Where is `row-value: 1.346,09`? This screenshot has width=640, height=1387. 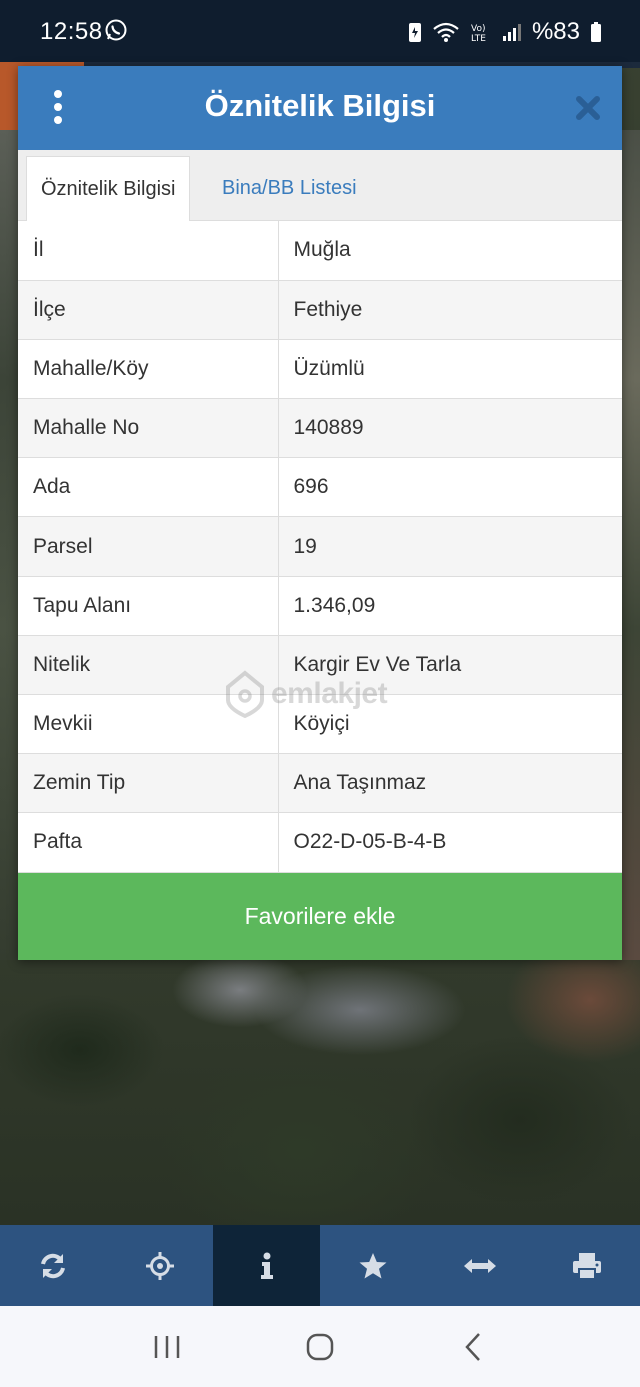 row-value: 1.346,09 is located at coordinates (450, 606).